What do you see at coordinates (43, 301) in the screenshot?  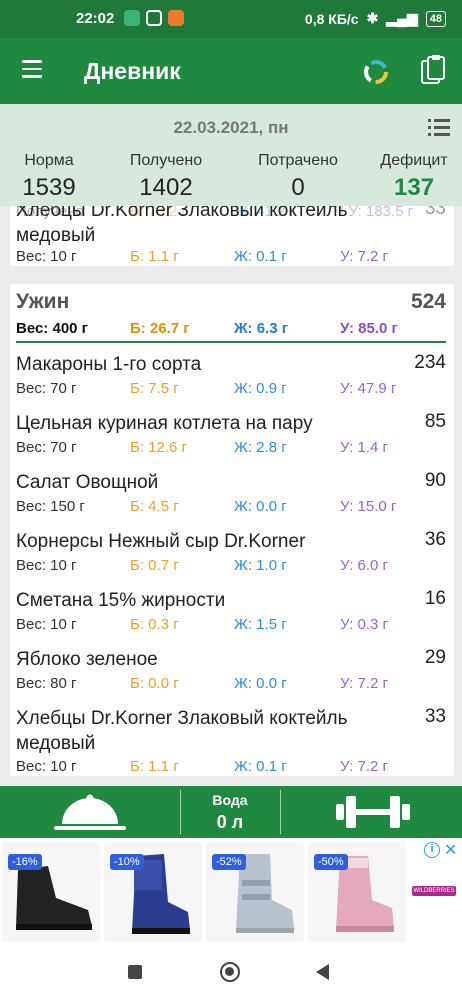 I see `meal-title: Ужин` at bounding box center [43, 301].